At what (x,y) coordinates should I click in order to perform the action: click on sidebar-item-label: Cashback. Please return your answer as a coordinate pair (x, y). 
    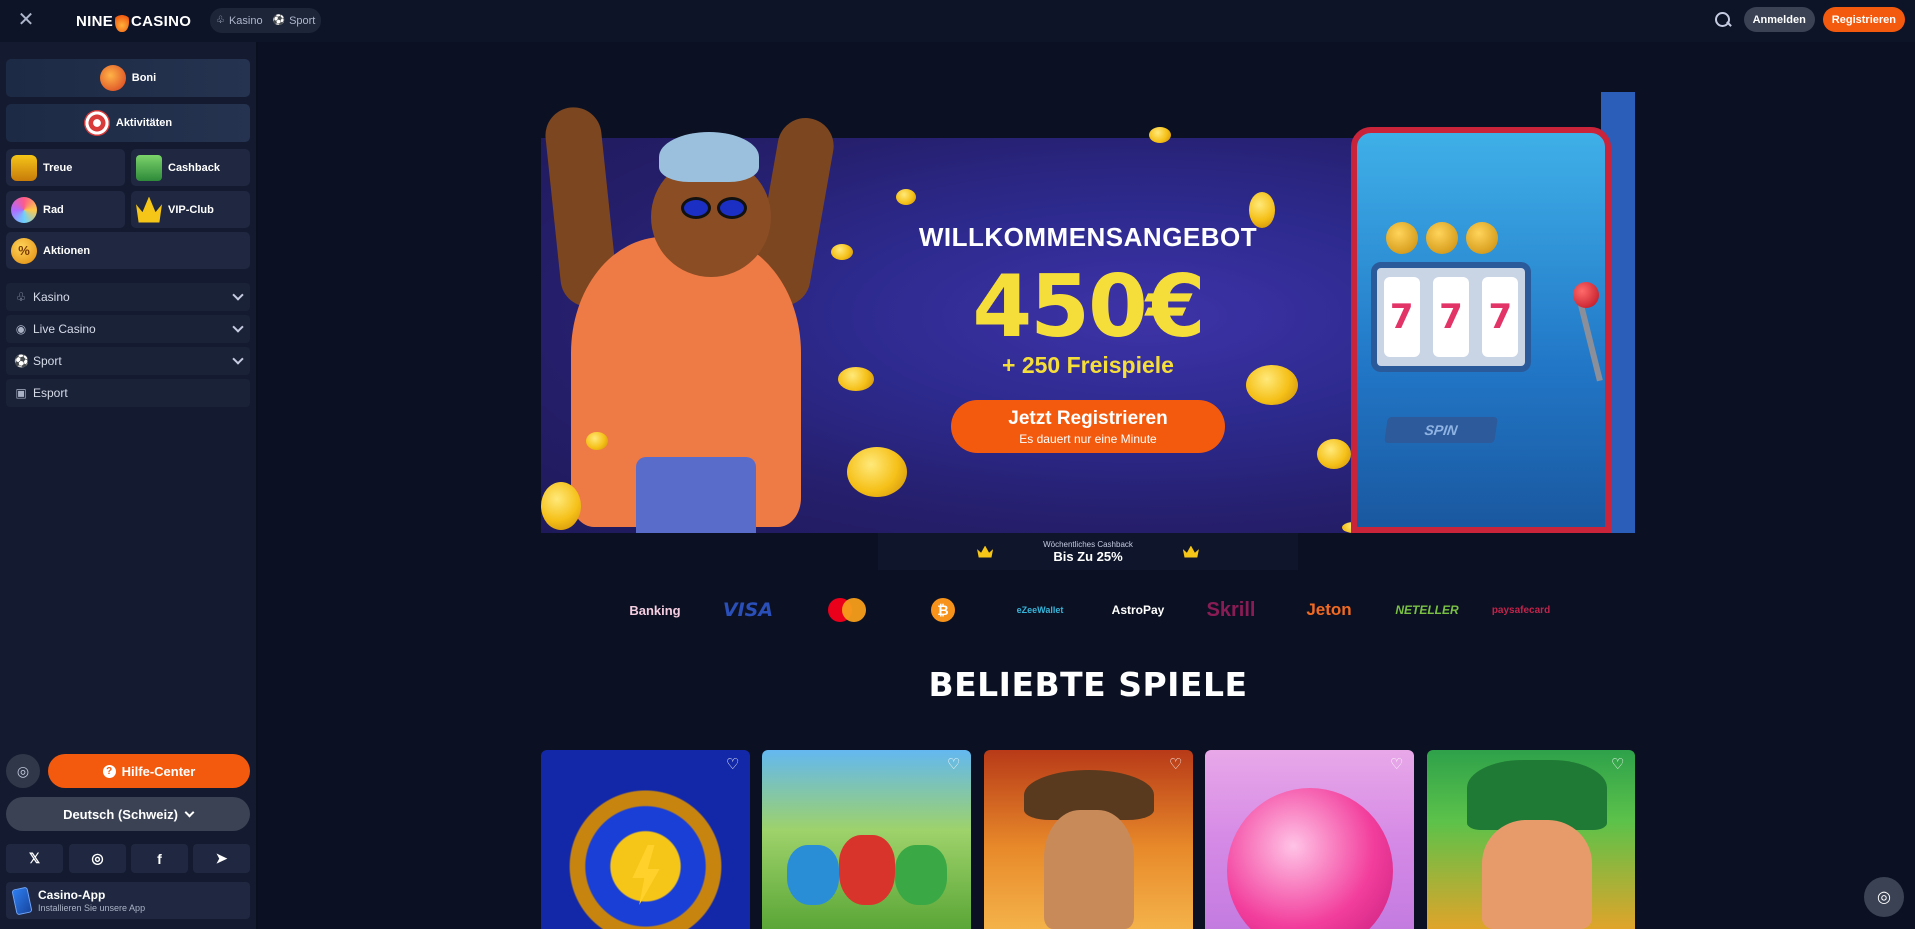
    Looking at the image, I should click on (194, 167).